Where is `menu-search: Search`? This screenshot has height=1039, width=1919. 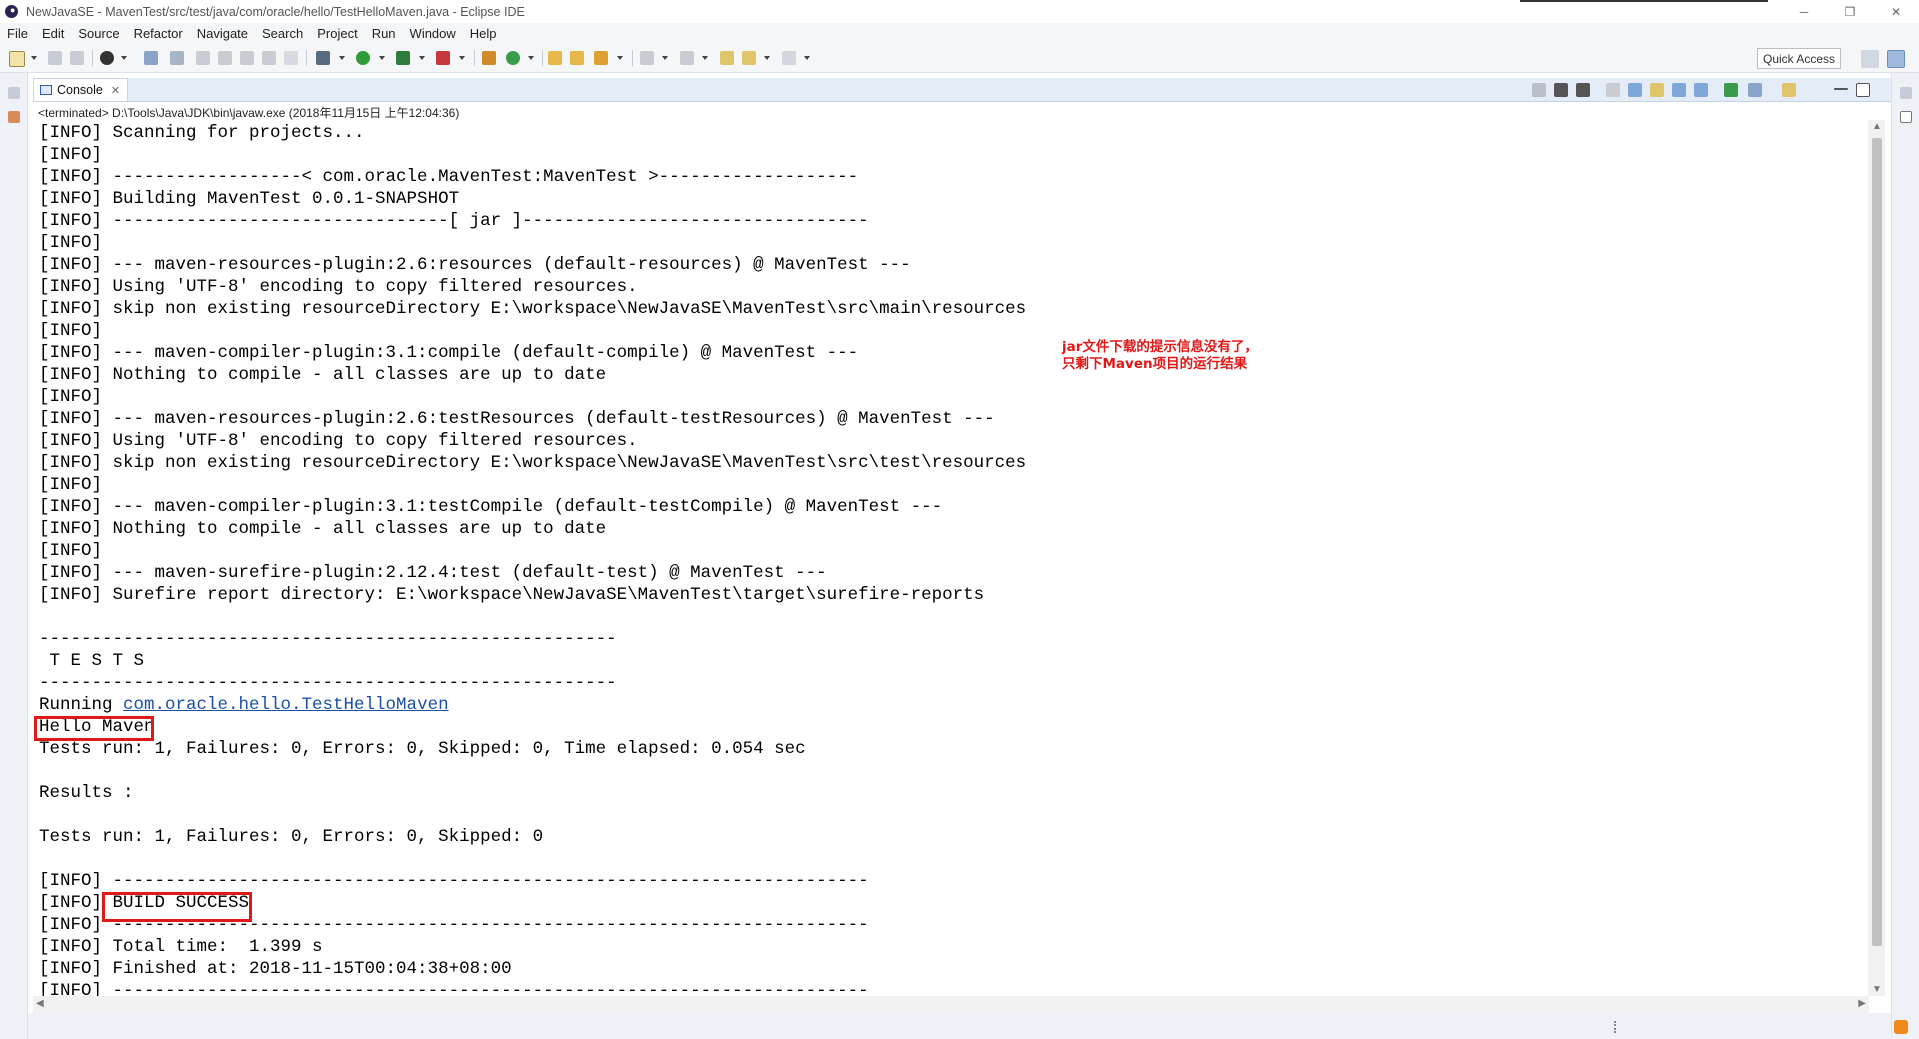
menu-search: Search is located at coordinates (282, 33).